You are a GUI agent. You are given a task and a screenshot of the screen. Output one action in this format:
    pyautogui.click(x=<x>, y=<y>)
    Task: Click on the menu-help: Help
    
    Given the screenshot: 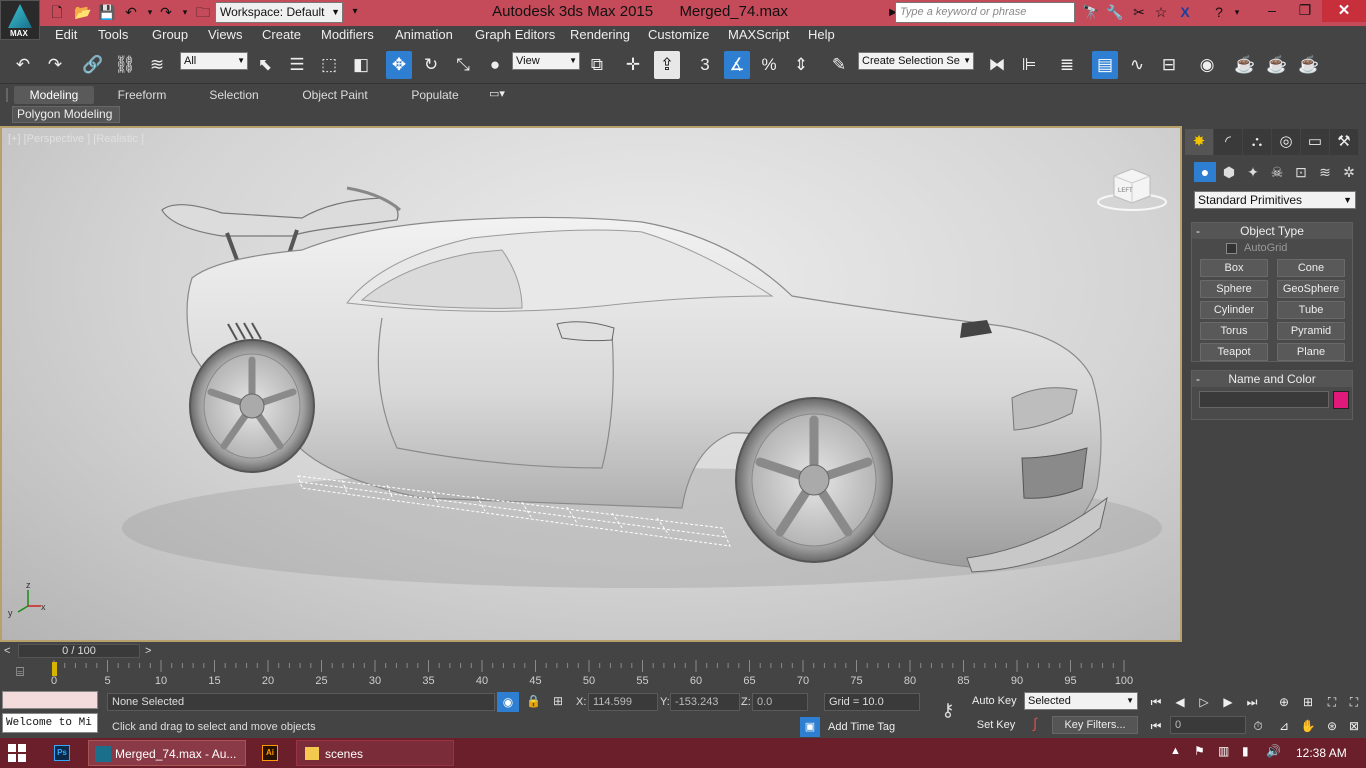 What is the action you would take?
    pyautogui.click(x=821, y=34)
    